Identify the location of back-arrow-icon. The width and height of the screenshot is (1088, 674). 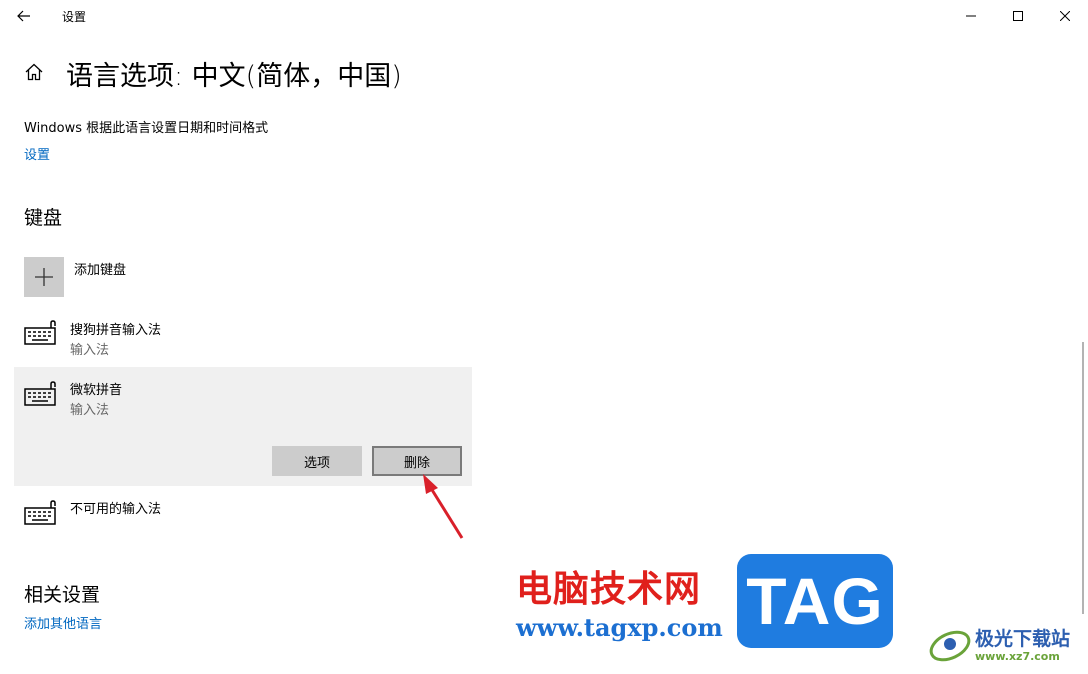
(23, 16).